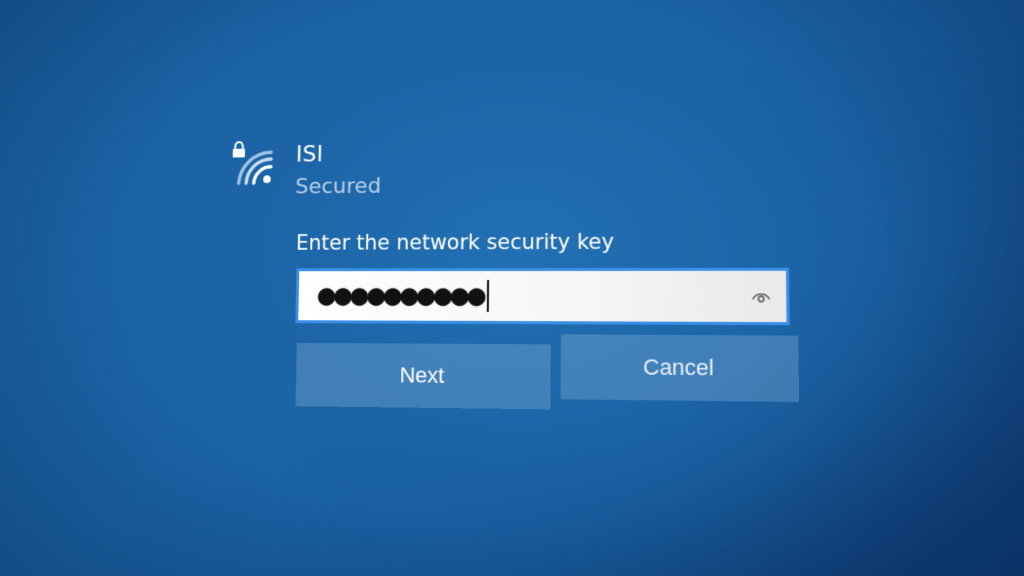 The width and height of the screenshot is (1024, 576). I want to click on security-key-value: ●●●●●●●●●●, so click(401, 296).